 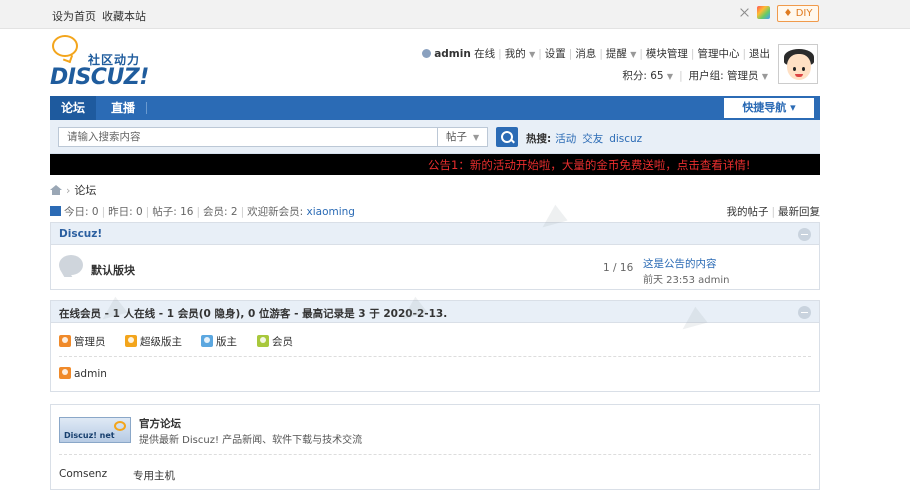 What do you see at coordinates (718, 54) in the screenshot?
I see `menu-admin-center: 管理中心` at bounding box center [718, 54].